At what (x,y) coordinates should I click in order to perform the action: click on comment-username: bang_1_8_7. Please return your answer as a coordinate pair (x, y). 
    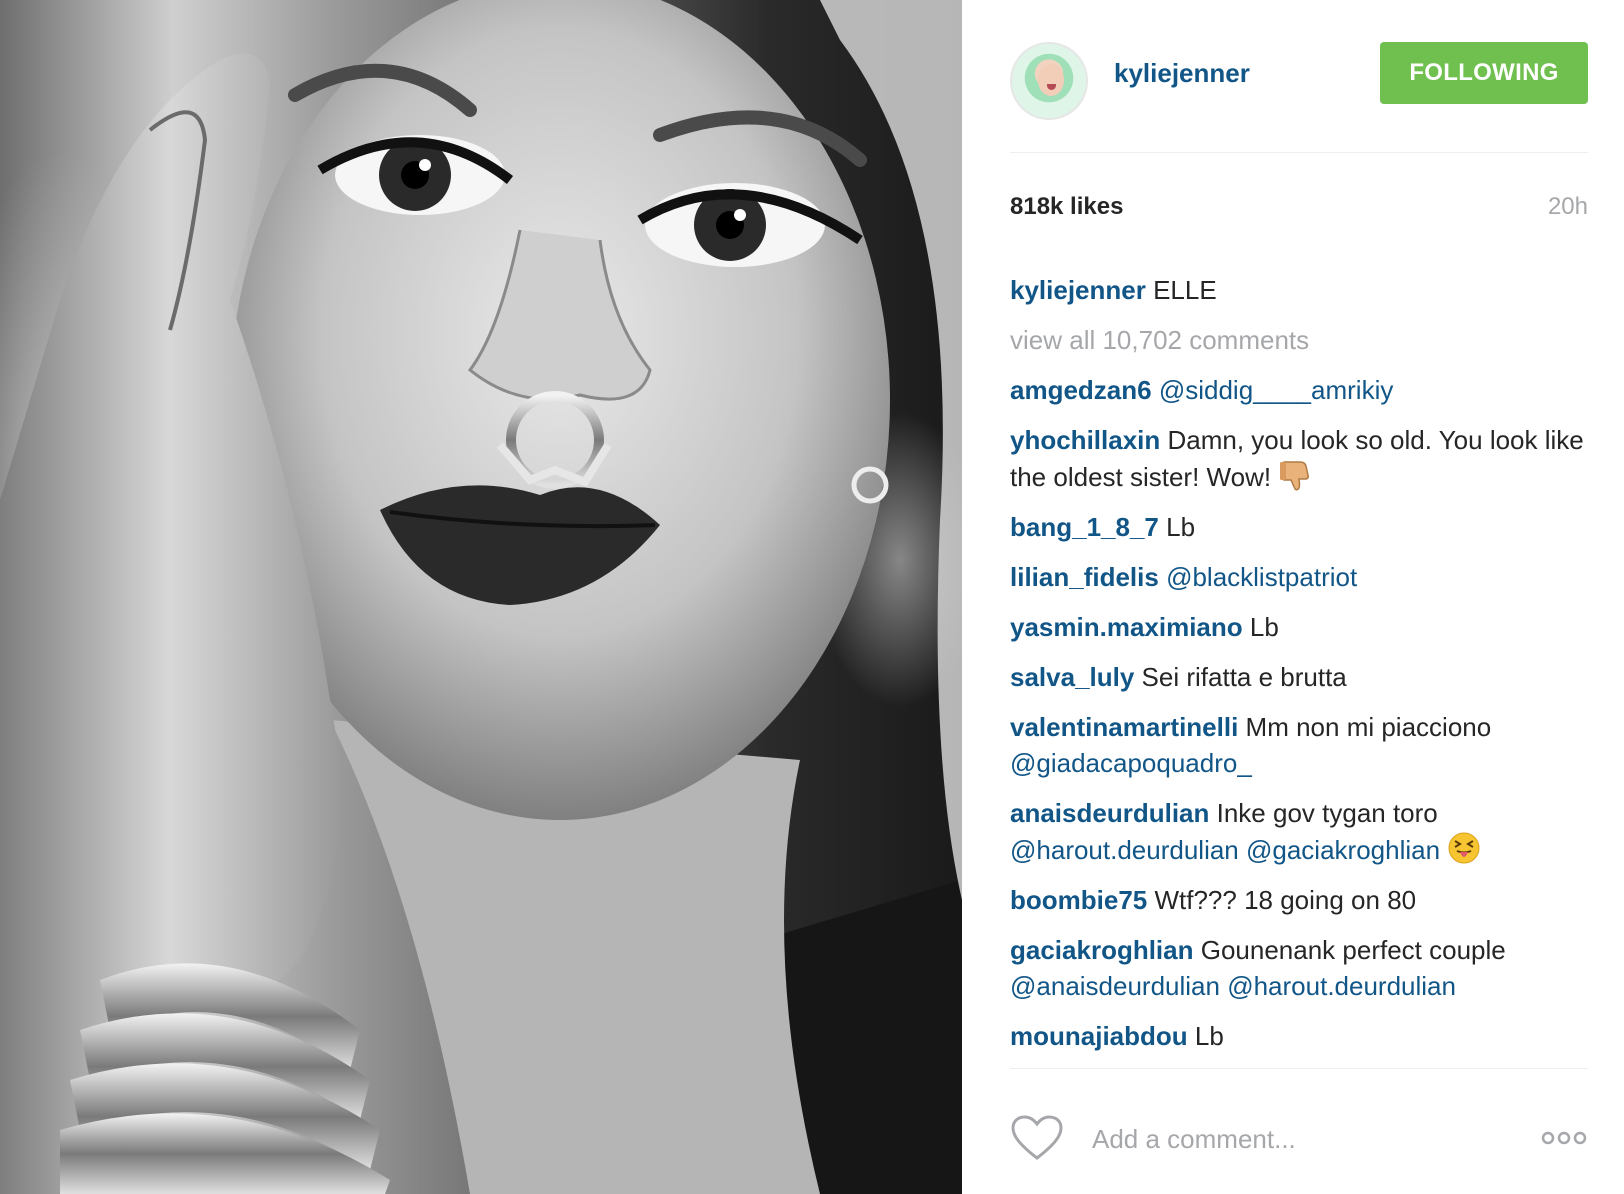
    Looking at the image, I should click on (1084, 527).